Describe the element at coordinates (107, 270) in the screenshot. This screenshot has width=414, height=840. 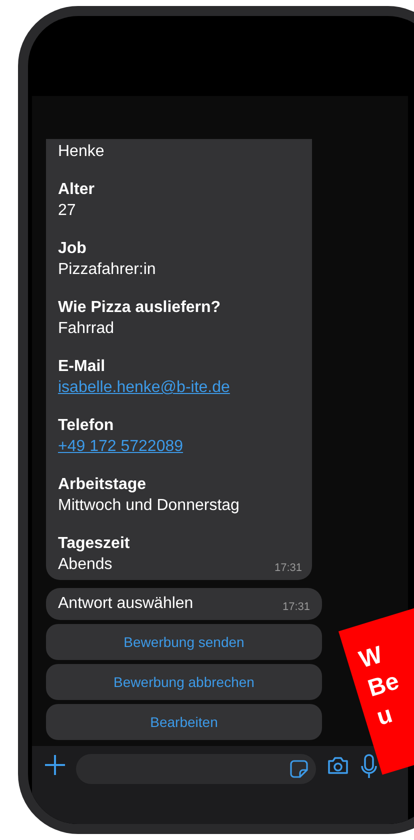
I see `field-value: Pizzafahrer:in` at that location.